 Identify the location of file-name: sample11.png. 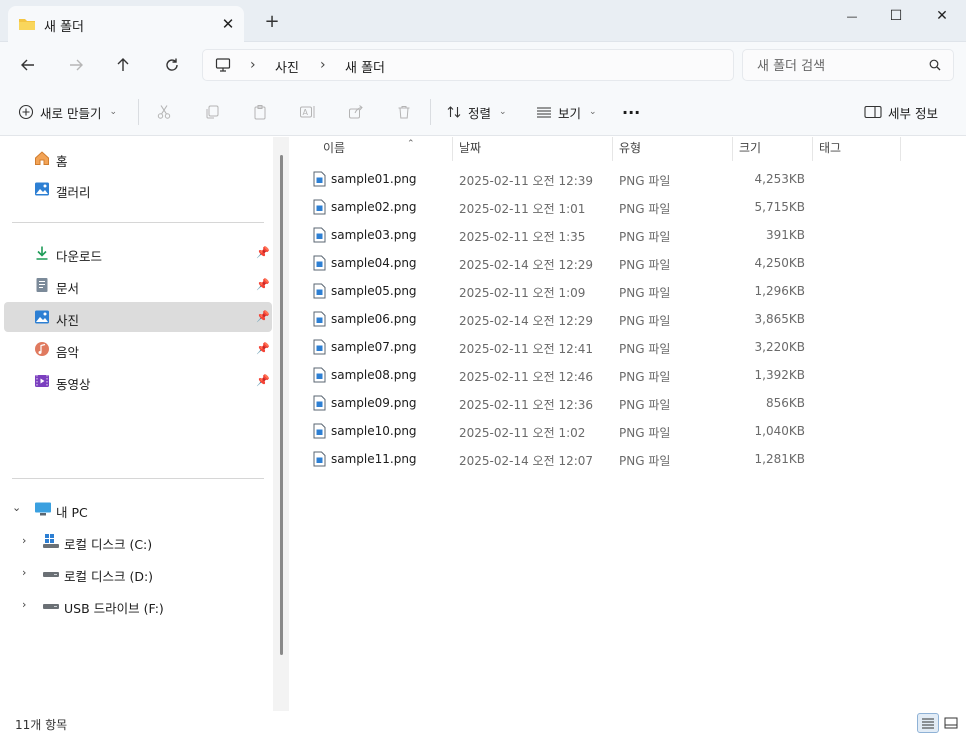
(374, 459).